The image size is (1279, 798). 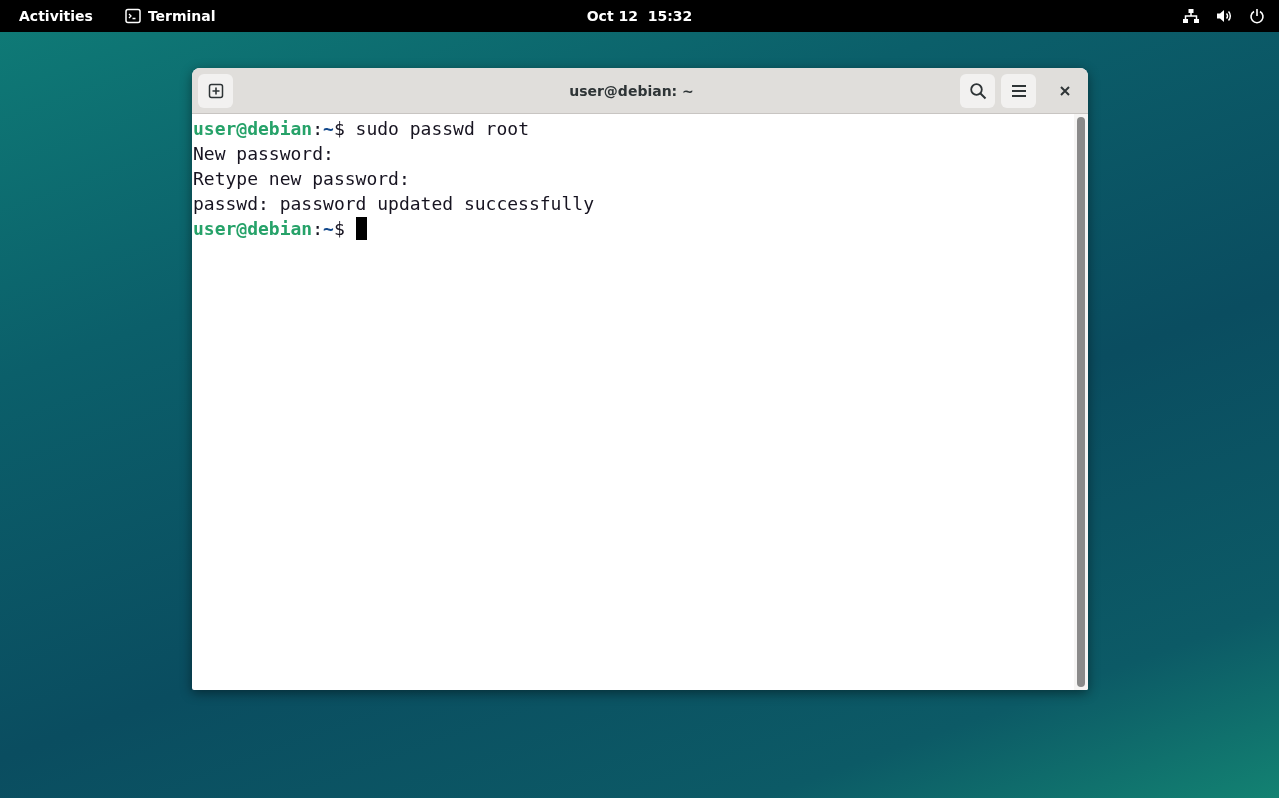 What do you see at coordinates (431, 129) in the screenshot?
I see `terminal-text: $ sudo passwd root` at bounding box center [431, 129].